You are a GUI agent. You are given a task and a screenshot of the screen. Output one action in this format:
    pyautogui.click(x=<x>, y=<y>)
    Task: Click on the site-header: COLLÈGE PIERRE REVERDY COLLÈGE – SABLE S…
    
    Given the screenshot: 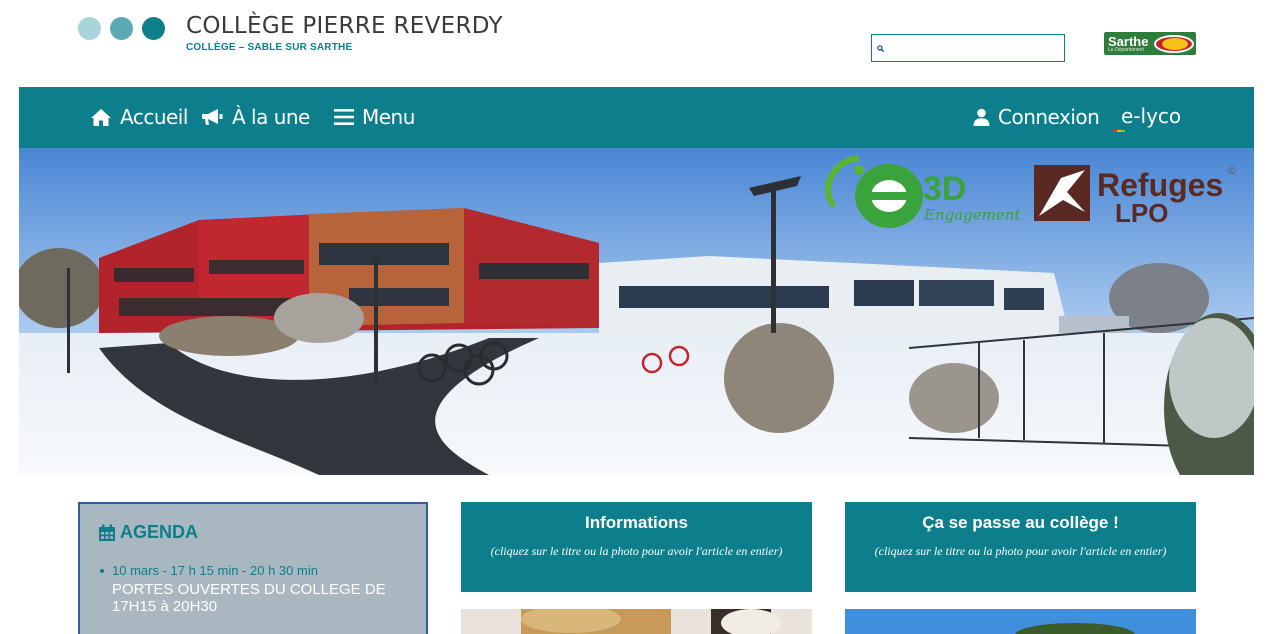 What is the action you would take?
    pyautogui.click(x=634, y=43)
    